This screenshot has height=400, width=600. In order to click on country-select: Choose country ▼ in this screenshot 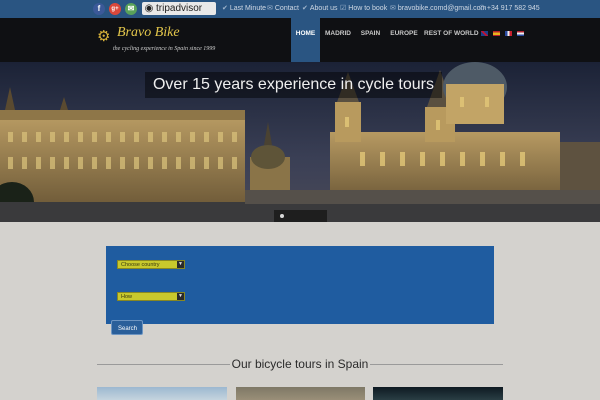, I will do `click(151, 264)`.